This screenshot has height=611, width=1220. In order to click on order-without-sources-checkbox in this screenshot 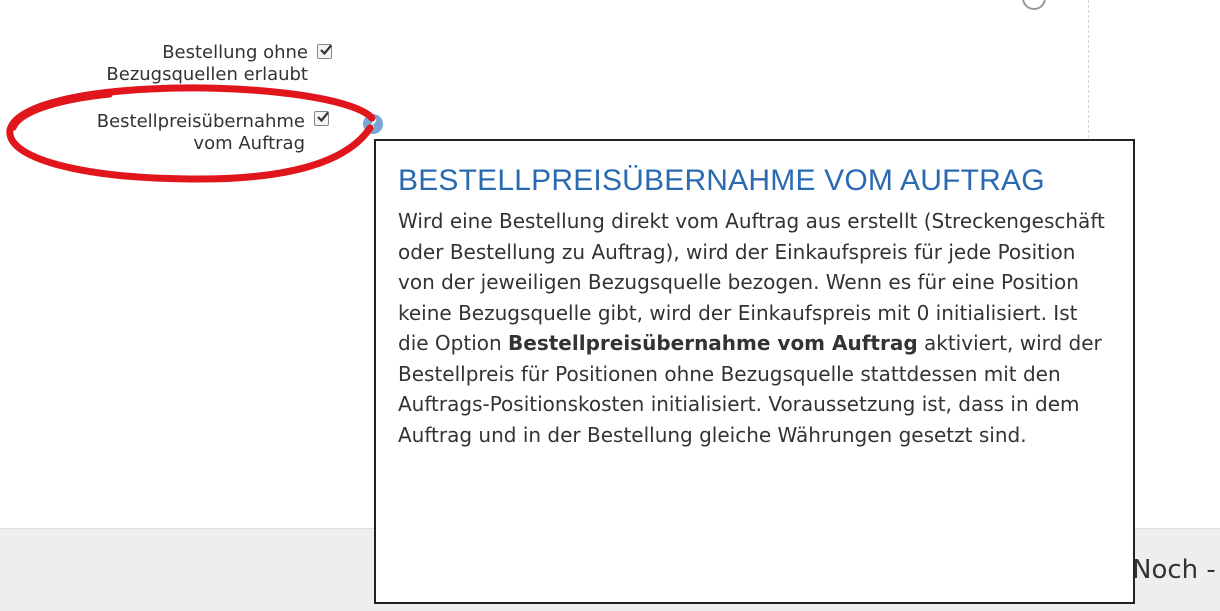, I will do `click(324, 51)`.